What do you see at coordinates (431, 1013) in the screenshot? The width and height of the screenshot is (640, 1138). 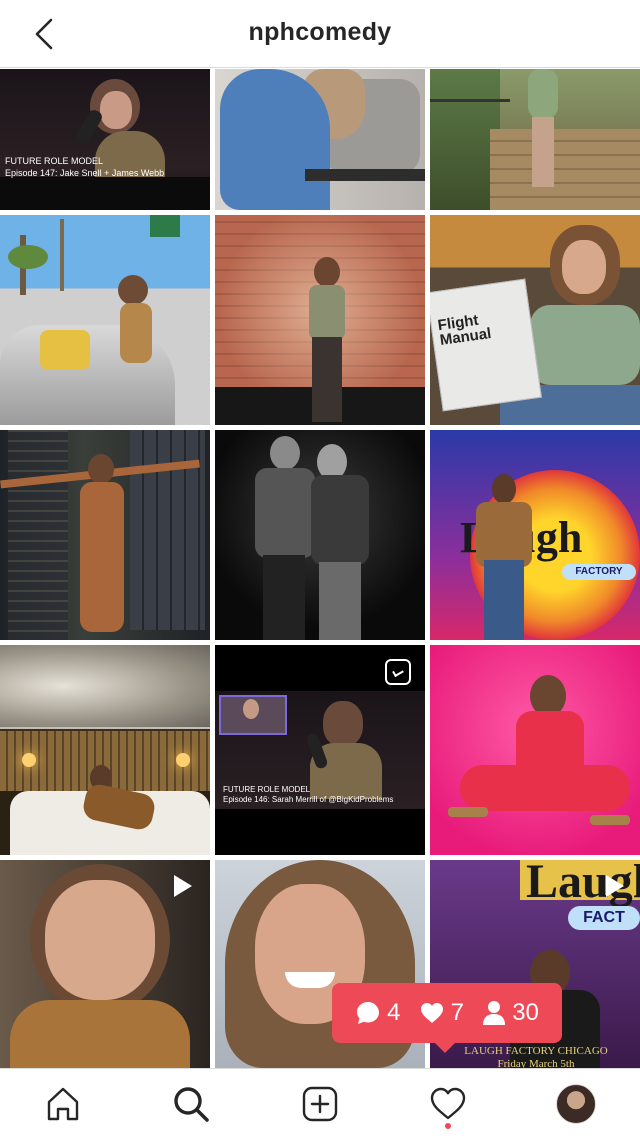 I see `heart-icon` at bounding box center [431, 1013].